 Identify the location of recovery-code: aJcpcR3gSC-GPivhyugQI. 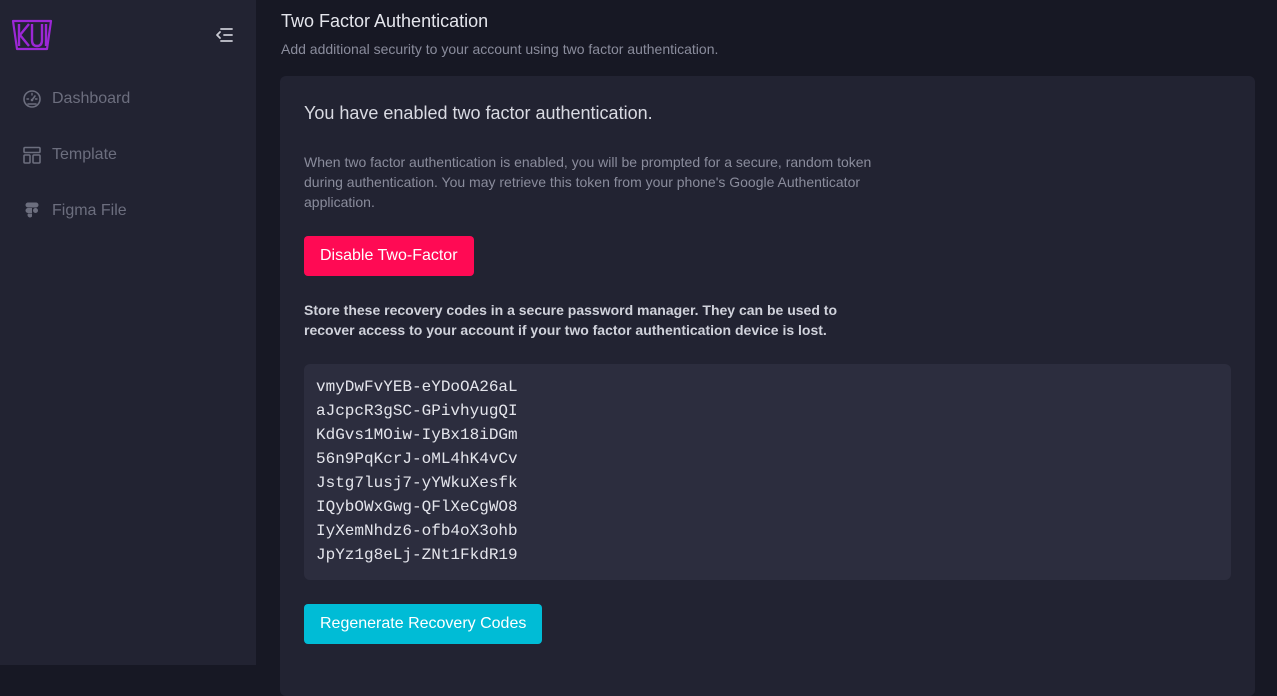
(417, 411).